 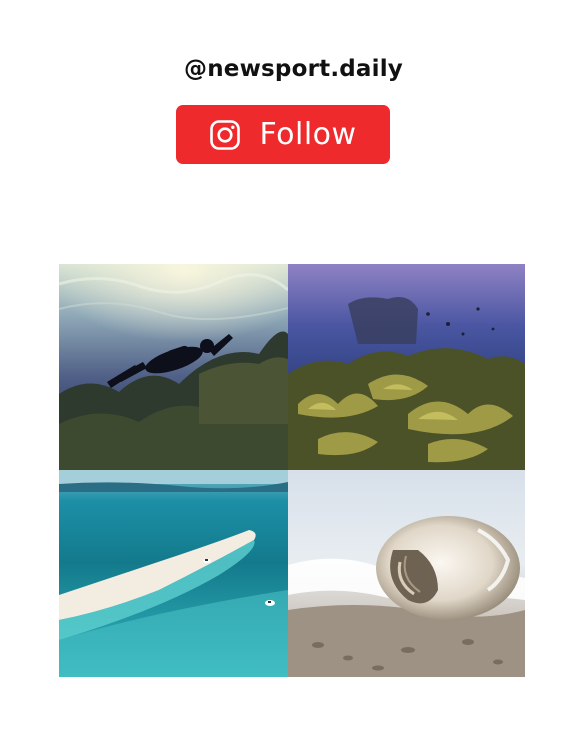 I want to click on follow-button: Follow, so click(x=283, y=134).